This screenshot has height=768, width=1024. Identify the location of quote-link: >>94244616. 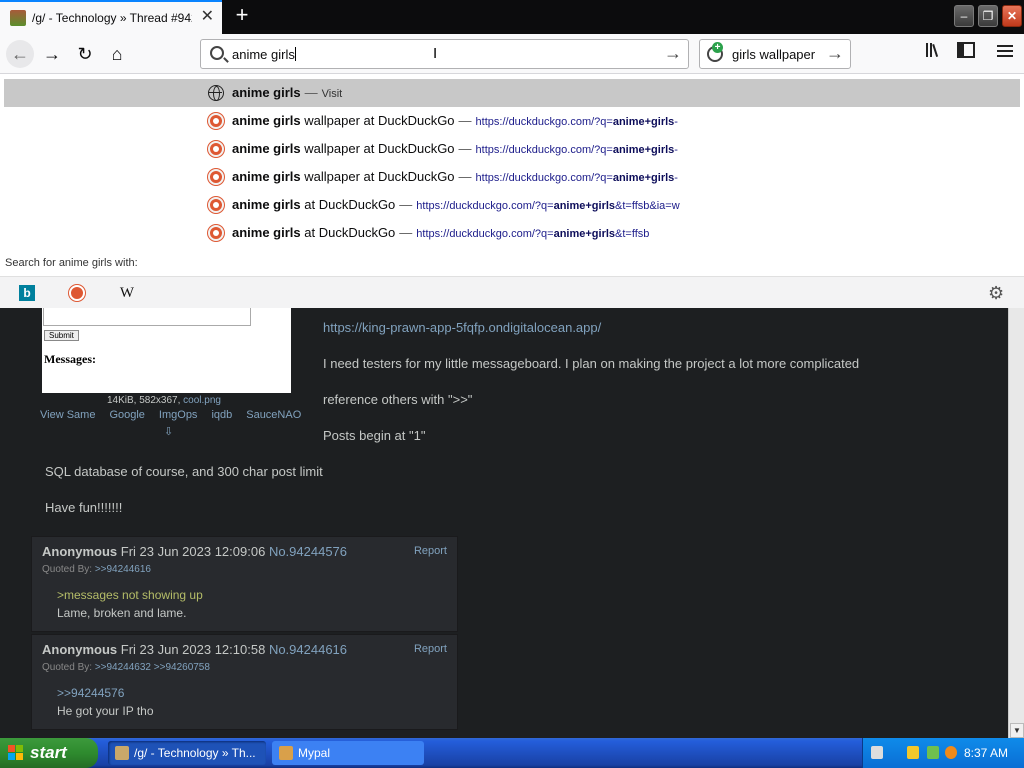
(123, 569).